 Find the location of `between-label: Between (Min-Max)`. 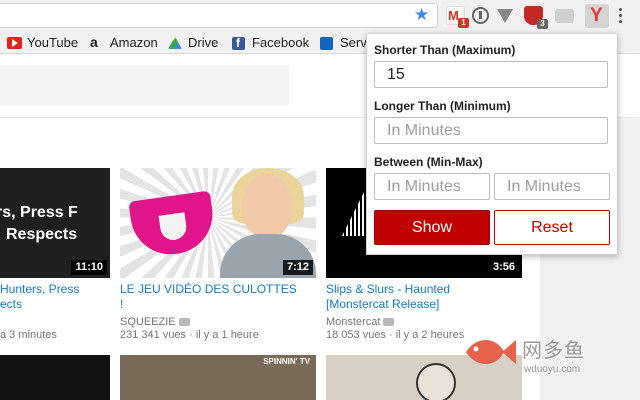

between-label: Between (Min-Max) is located at coordinates (428, 162).